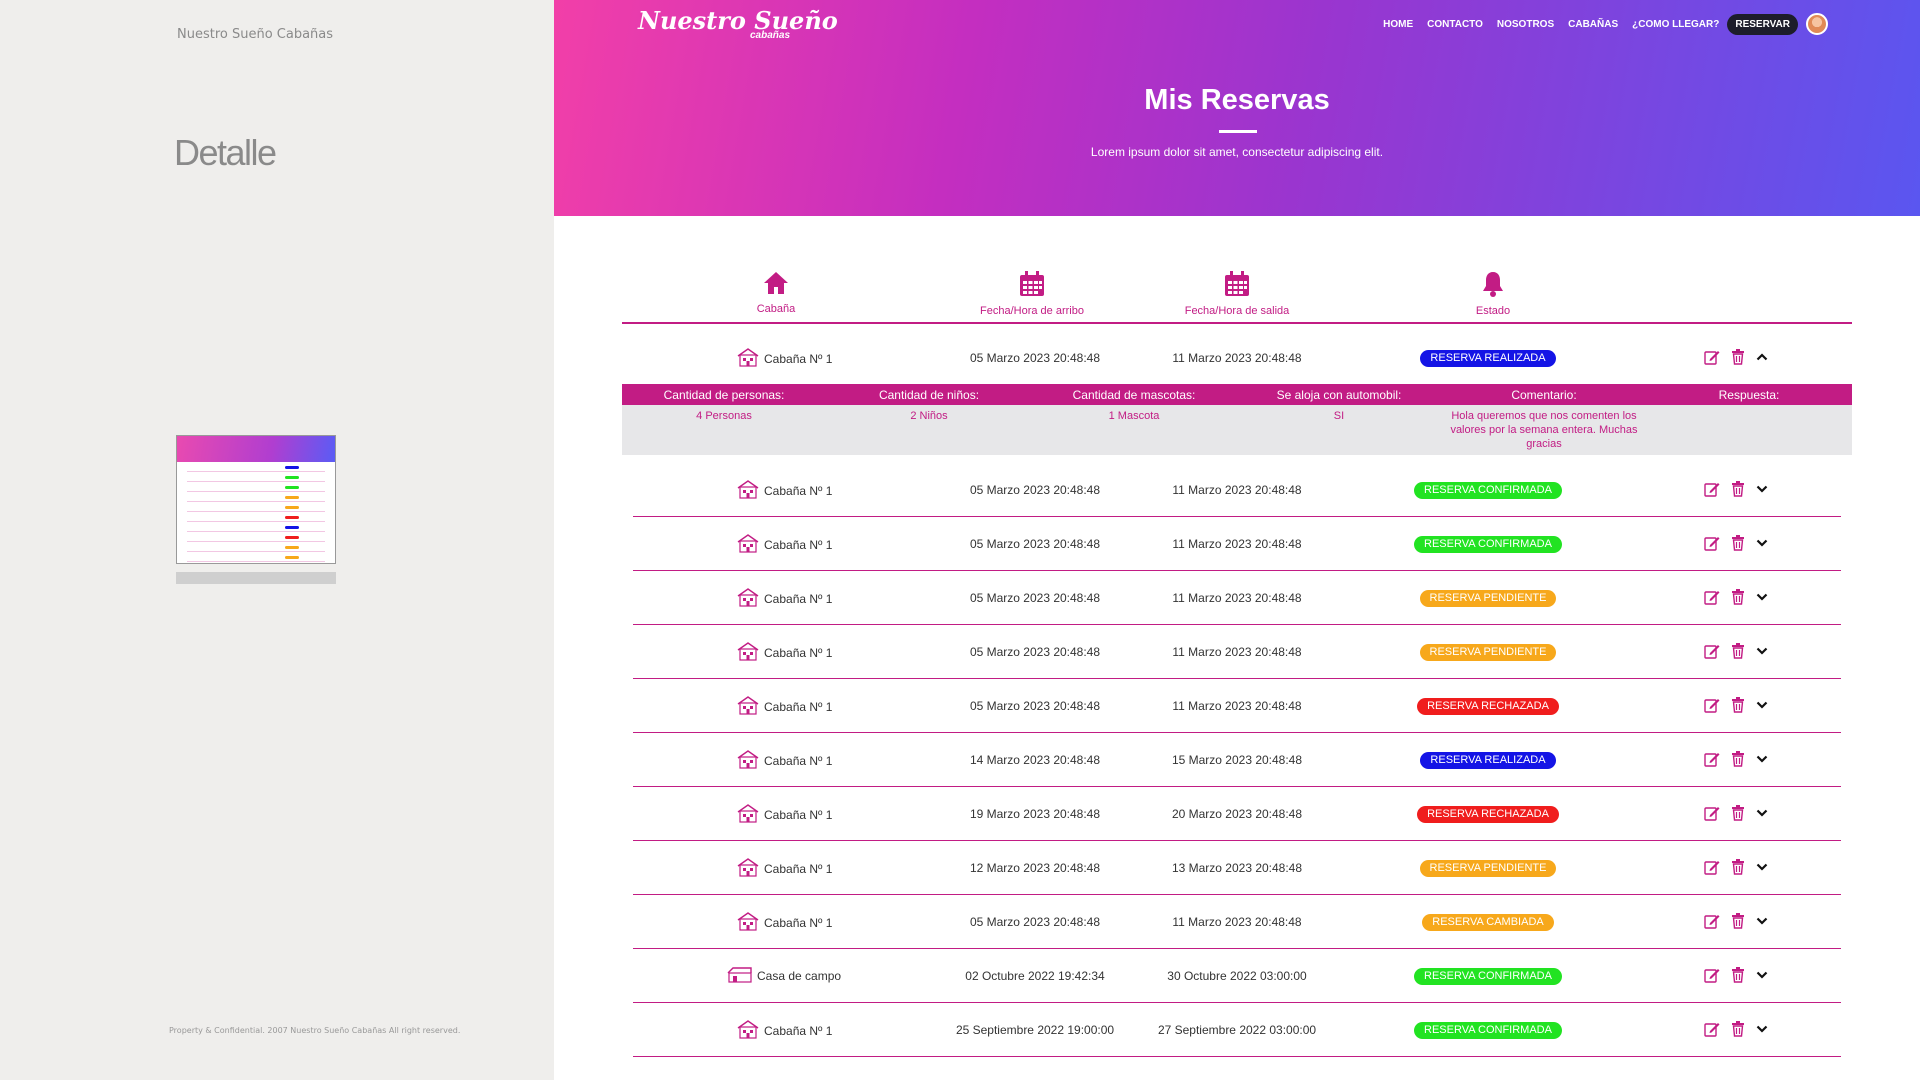  What do you see at coordinates (1398, 24) in the screenshot?
I see `nav-home: HOME` at bounding box center [1398, 24].